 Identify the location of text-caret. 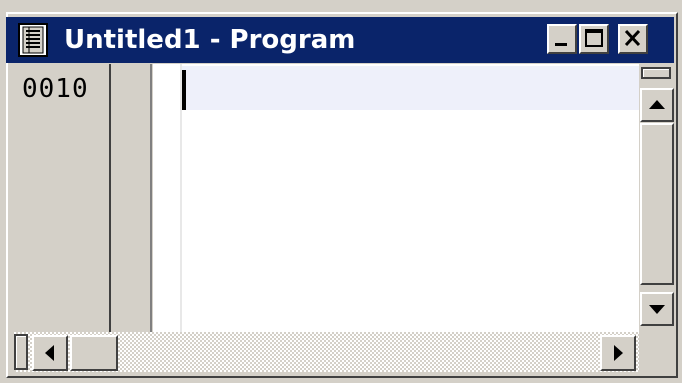
(184, 90).